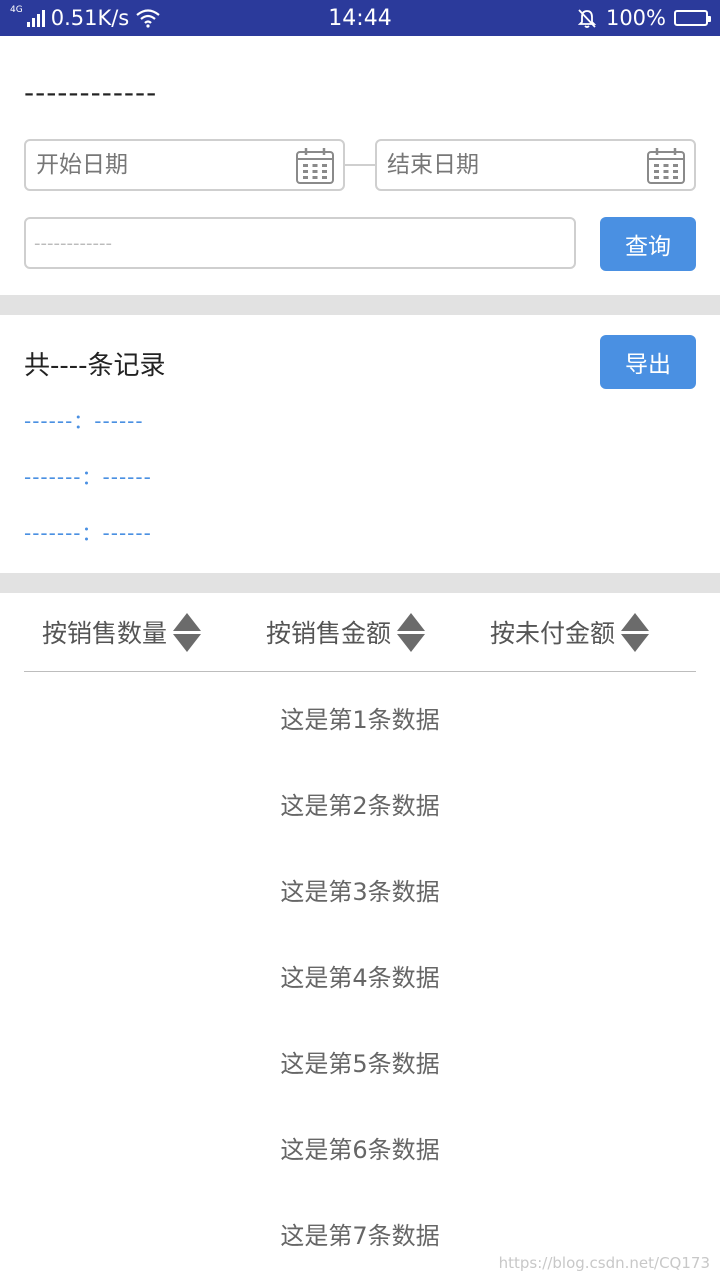 The image size is (720, 1280). I want to click on search-field, so click(300, 243).